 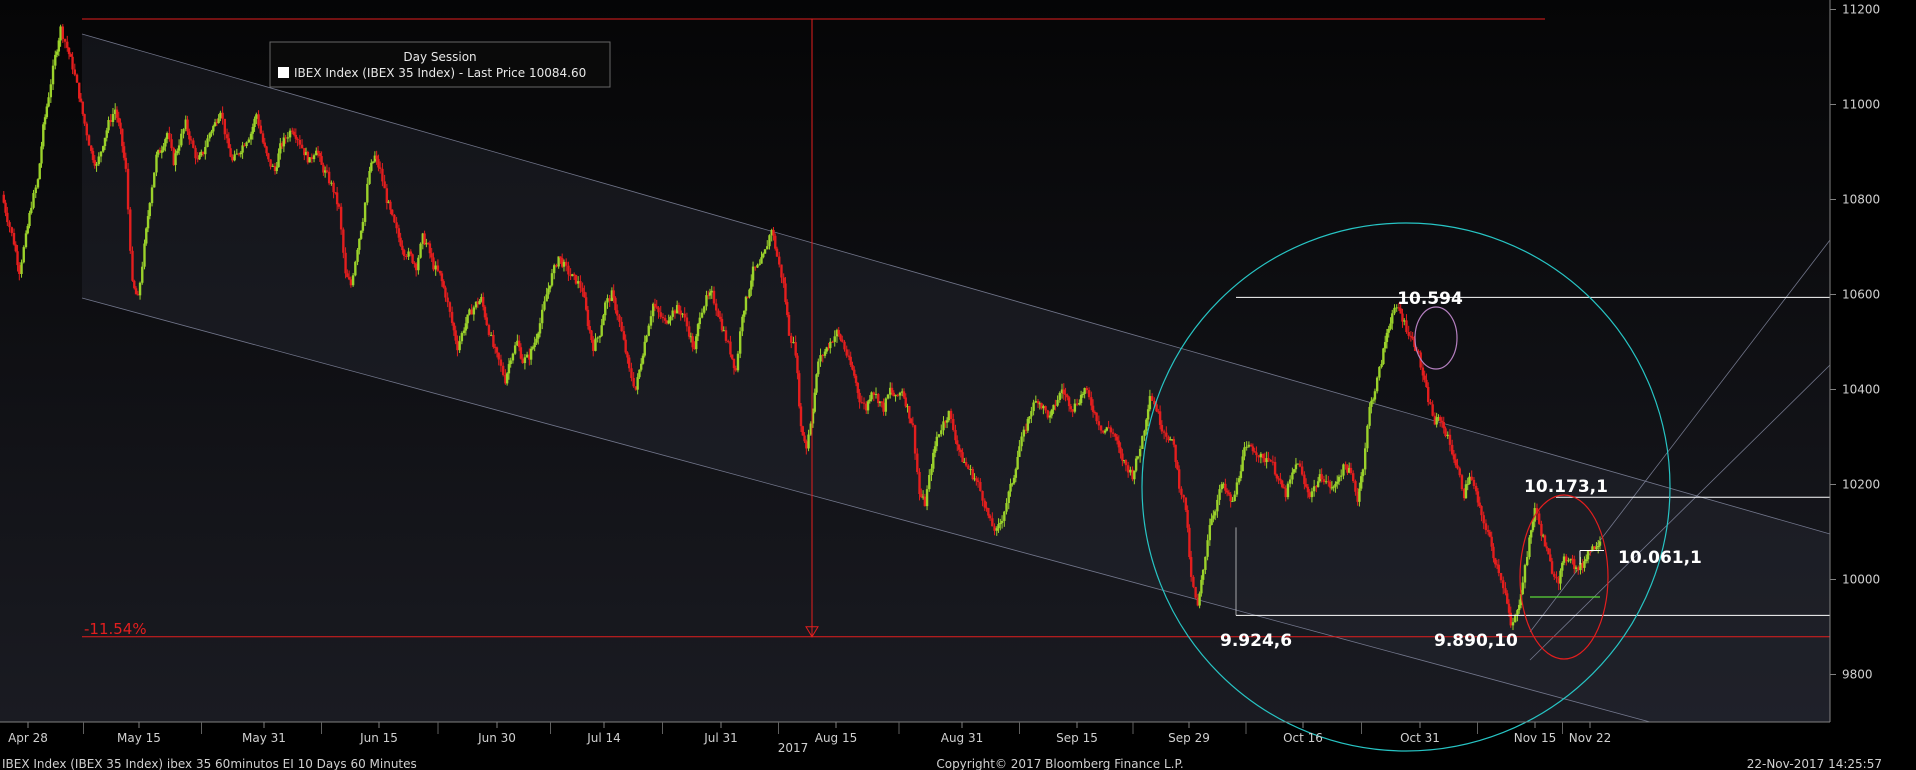 I want to click on y-tick-label: 10600, so click(x=1861, y=295).